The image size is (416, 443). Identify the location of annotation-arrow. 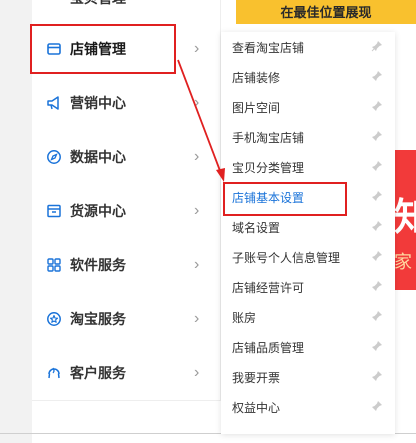
(201, 120).